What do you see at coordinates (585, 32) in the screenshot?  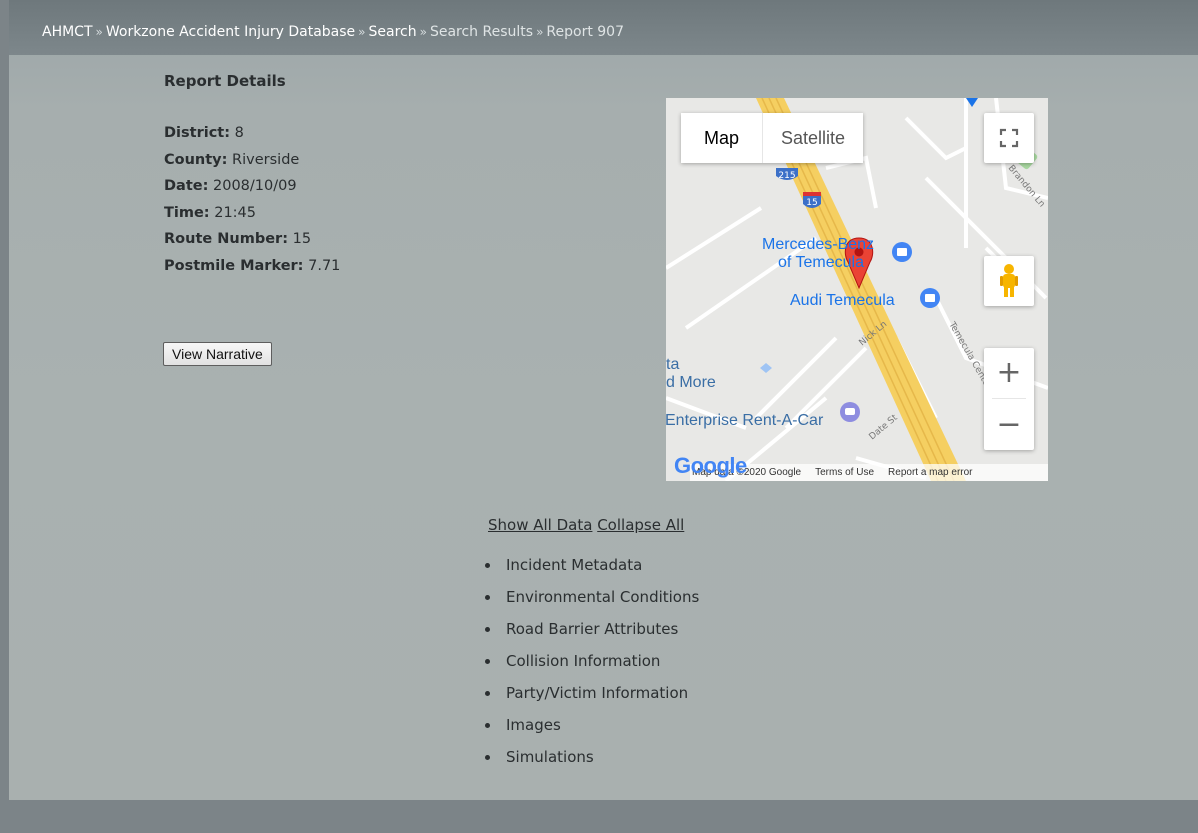 I see `breadcrumb-current-report: Report 907` at bounding box center [585, 32].